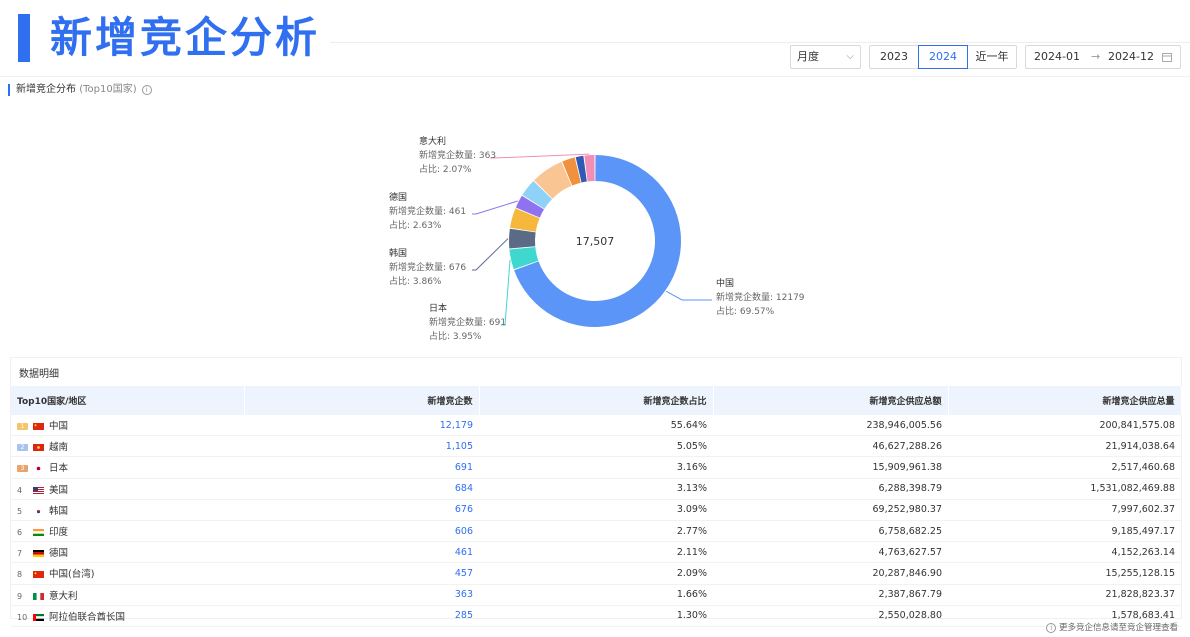  Describe the element at coordinates (745, 311) in the screenshot. I see `callout-pct: 占比: 69.57%` at that location.